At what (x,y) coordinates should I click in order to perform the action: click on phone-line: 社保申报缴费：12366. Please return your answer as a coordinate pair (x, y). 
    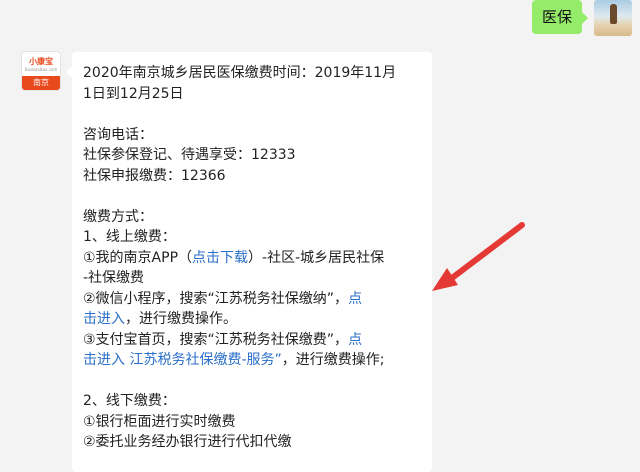
    Looking at the image, I should click on (154, 175).